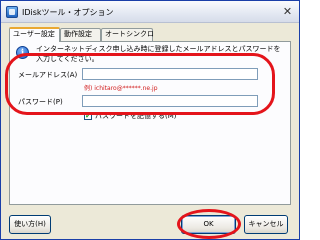 The image size is (320, 240). What do you see at coordinates (34, 34) in the screenshot?
I see `tab-user-settings: ユーザー設定` at bounding box center [34, 34].